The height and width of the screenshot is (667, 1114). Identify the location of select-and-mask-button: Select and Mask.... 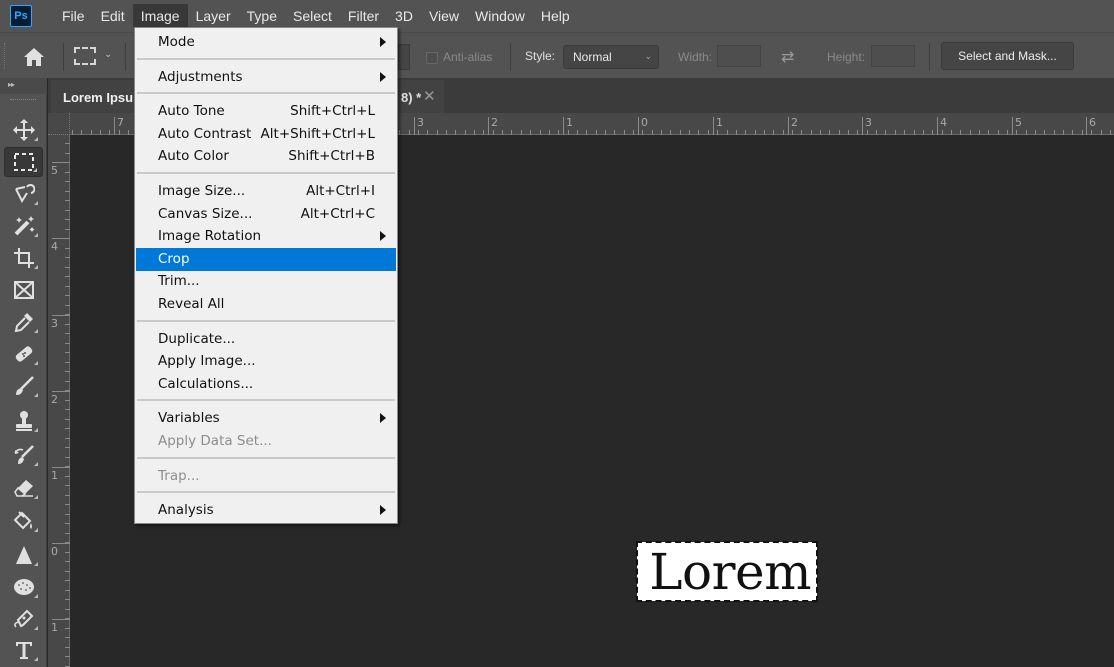
(1007, 56).